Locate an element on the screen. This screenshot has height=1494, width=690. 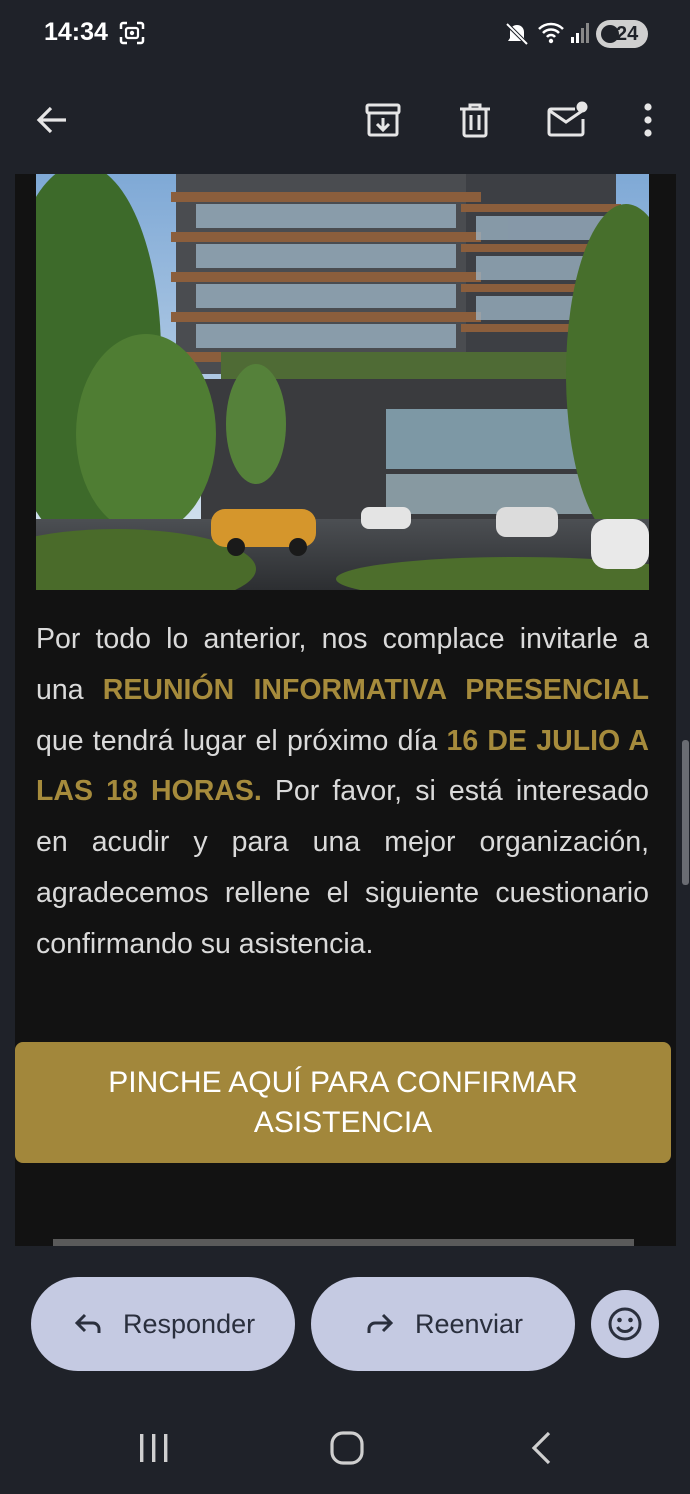
archive-button is located at coordinates (383, 120).